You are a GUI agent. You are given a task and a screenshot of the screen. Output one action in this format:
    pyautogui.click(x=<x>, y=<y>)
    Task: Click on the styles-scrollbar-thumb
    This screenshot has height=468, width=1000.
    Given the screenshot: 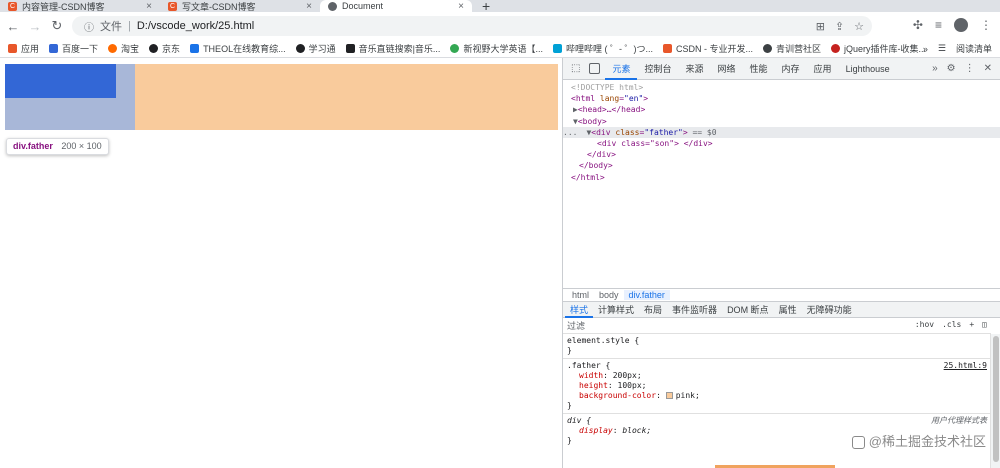 What is the action you would take?
    pyautogui.click(x=996, y=399)
    